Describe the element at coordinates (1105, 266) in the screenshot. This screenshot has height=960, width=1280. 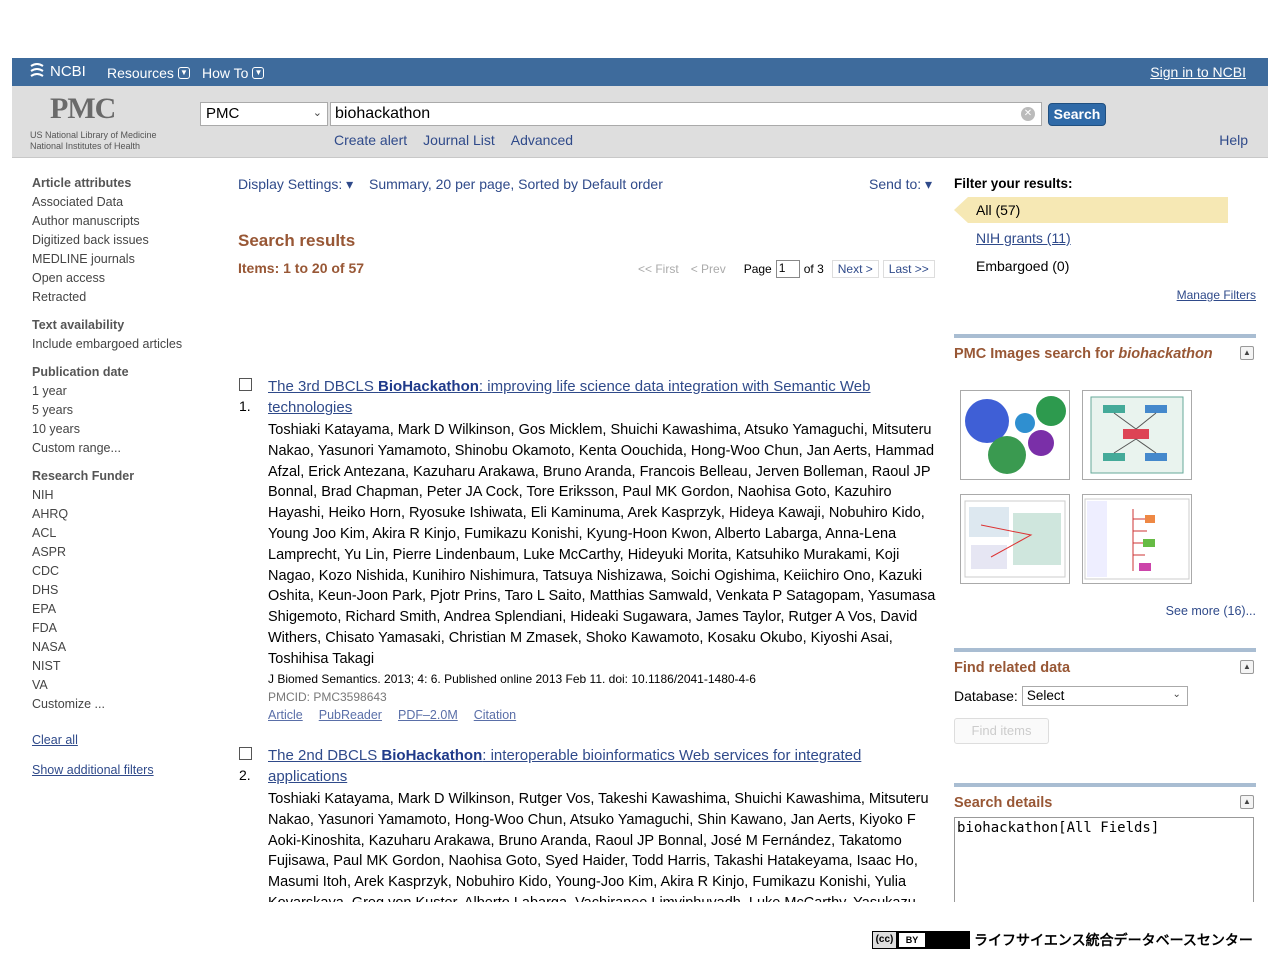
I see `filter-tab-embargoed: Embargoed (0)` at that location.